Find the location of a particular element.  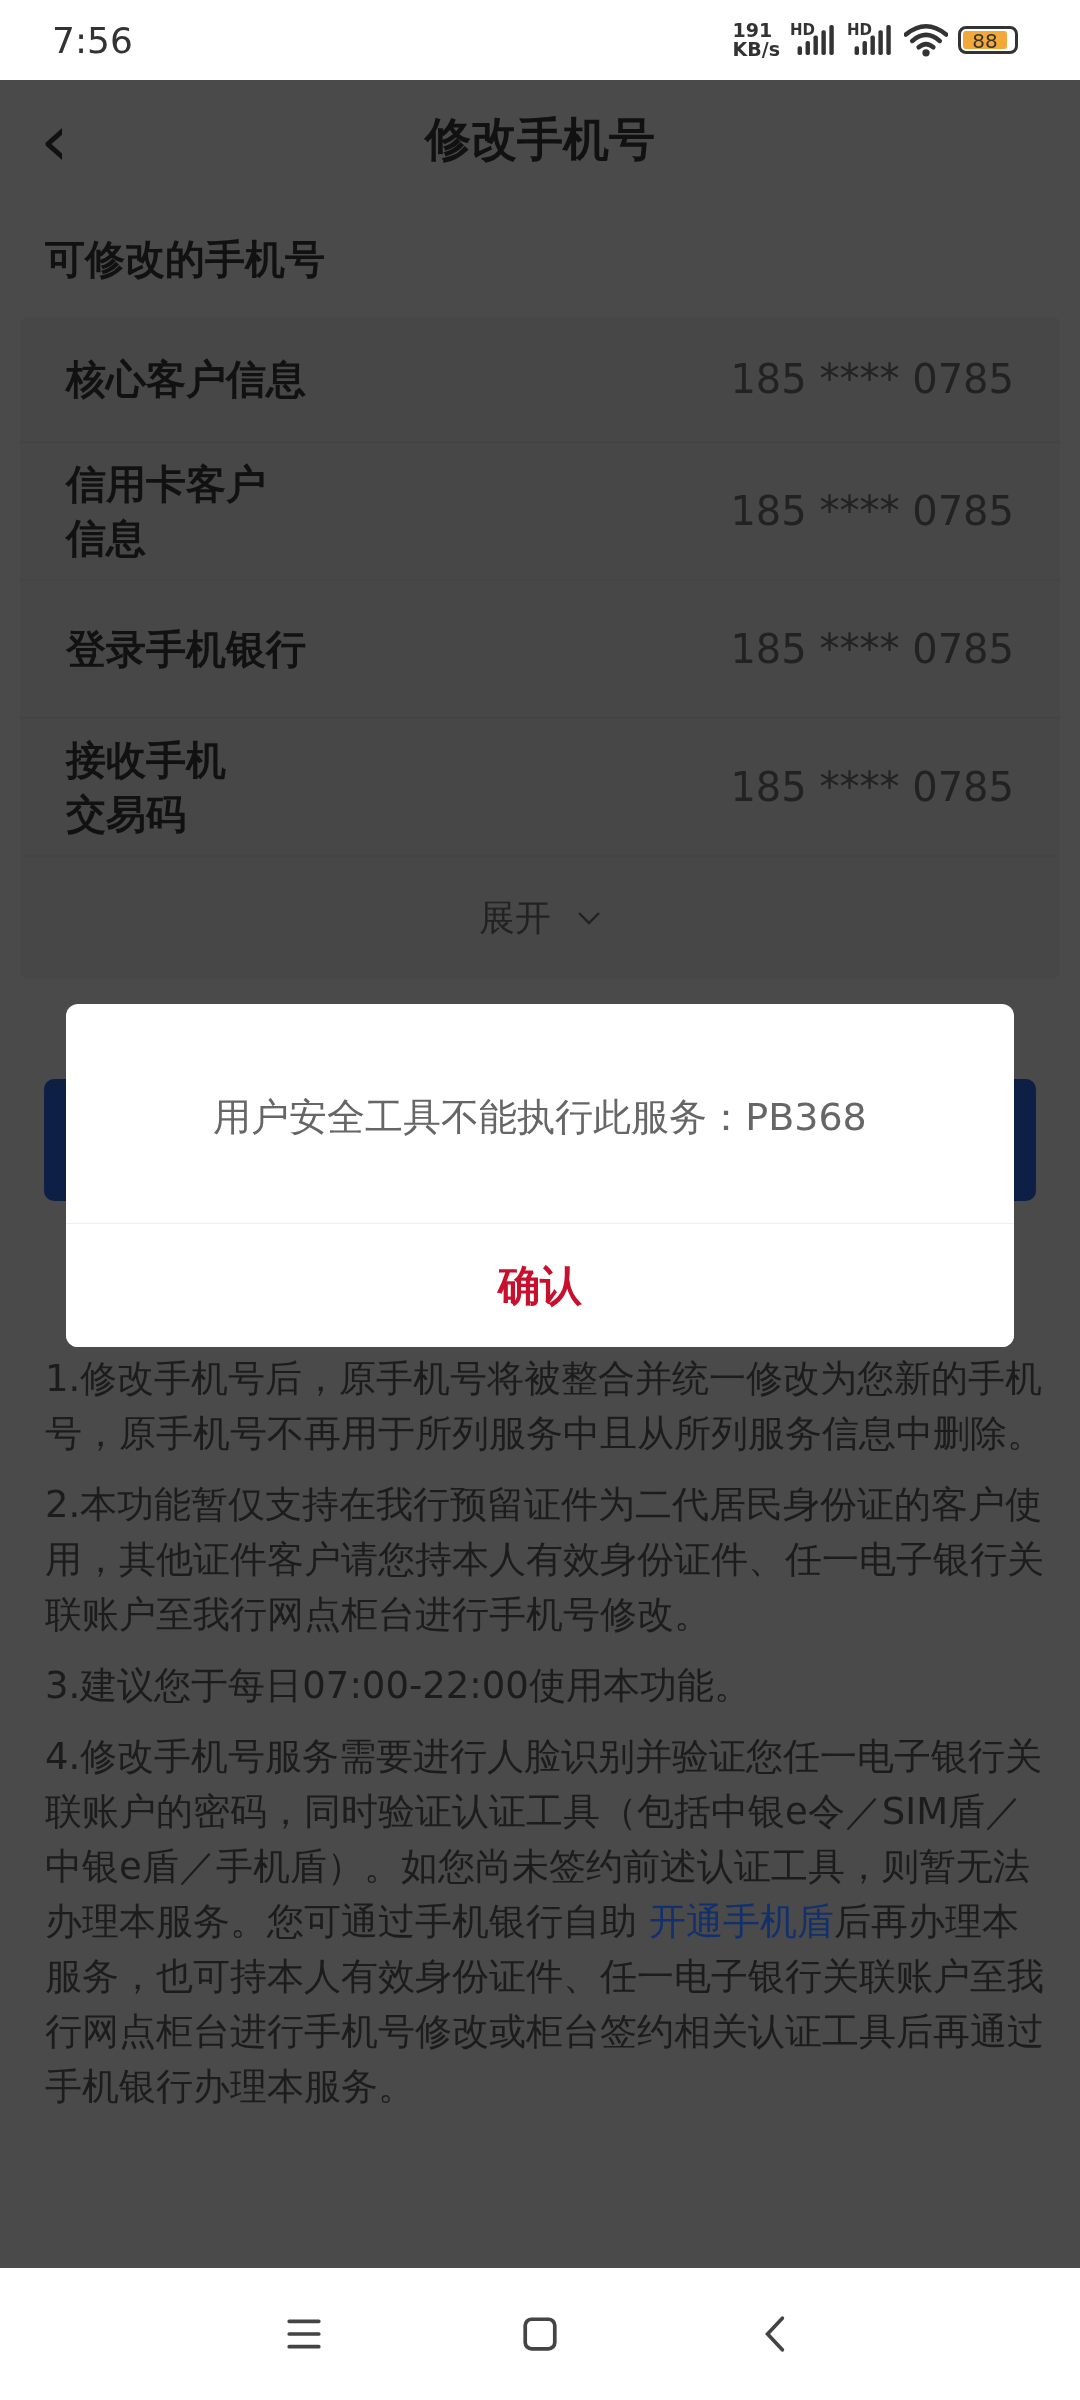

battery-level: 88 is located at coordinates (985, 40).